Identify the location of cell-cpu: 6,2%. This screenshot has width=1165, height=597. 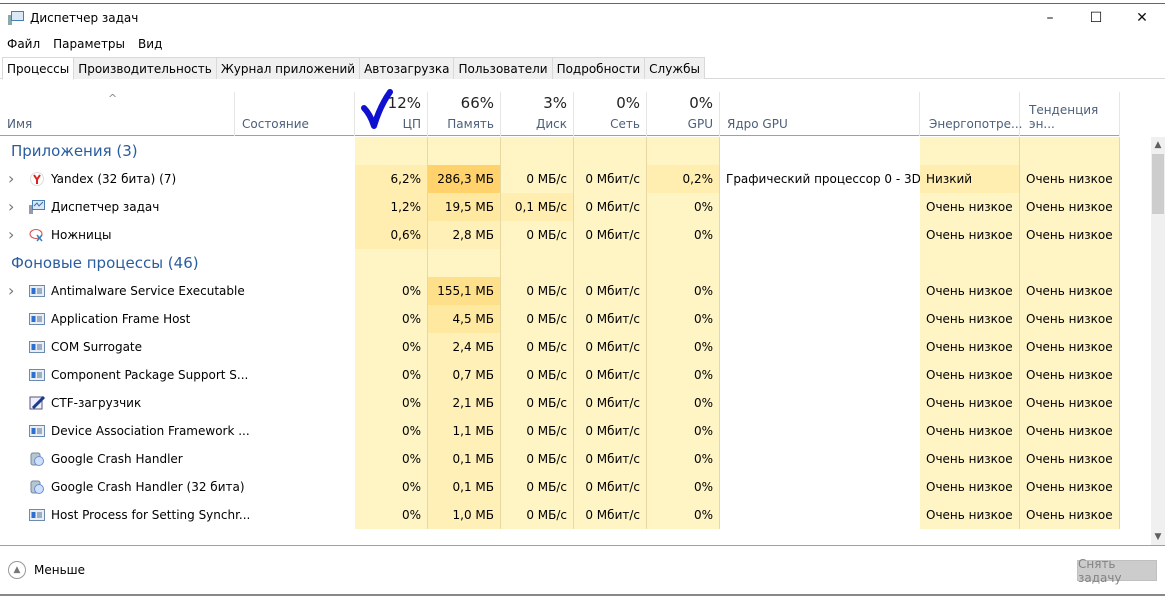
(391, 179).